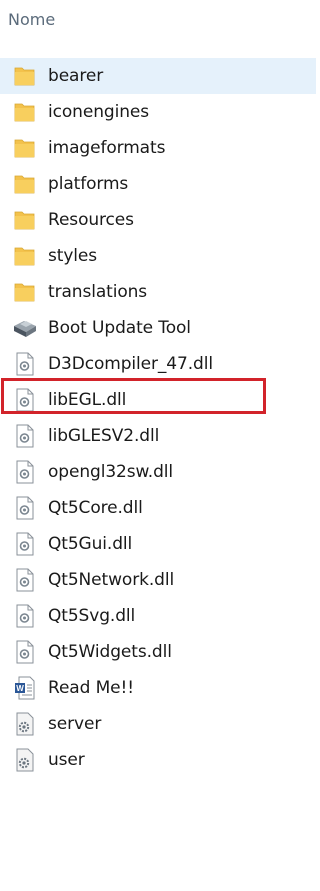  What do you see at coordinates (158, 508) in the screenshot?
I see `file-item-qt5core-dll: Qt5Core.dll` at bounding box center [158, 508].